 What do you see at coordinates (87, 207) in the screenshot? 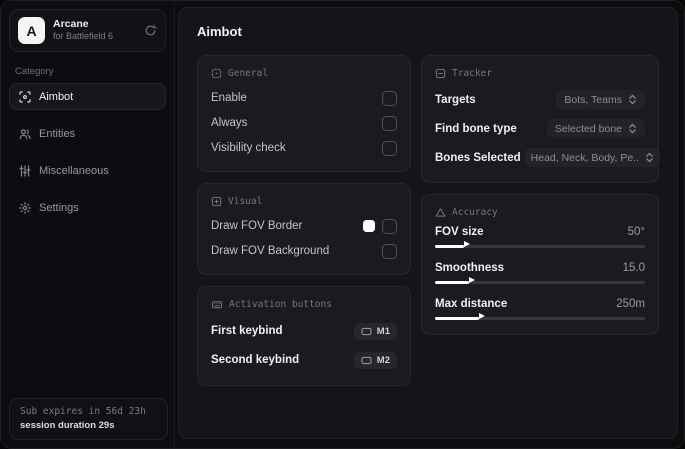
I see `sidebar-item-settings: Settings` at bounding box center [87, 207].